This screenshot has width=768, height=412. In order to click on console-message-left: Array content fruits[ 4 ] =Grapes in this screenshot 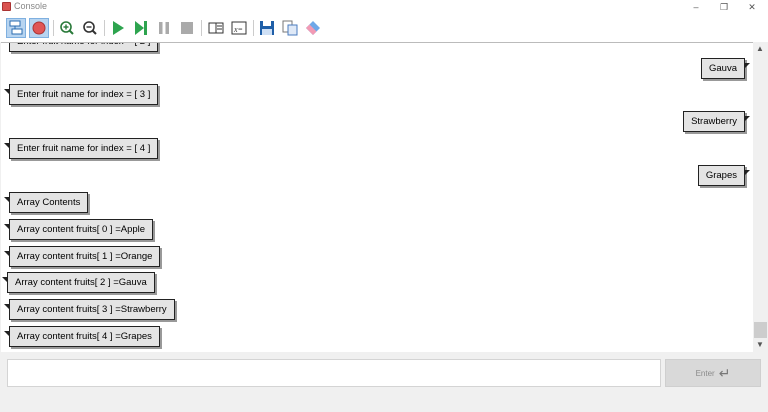, I will do `click(82, 336)`.